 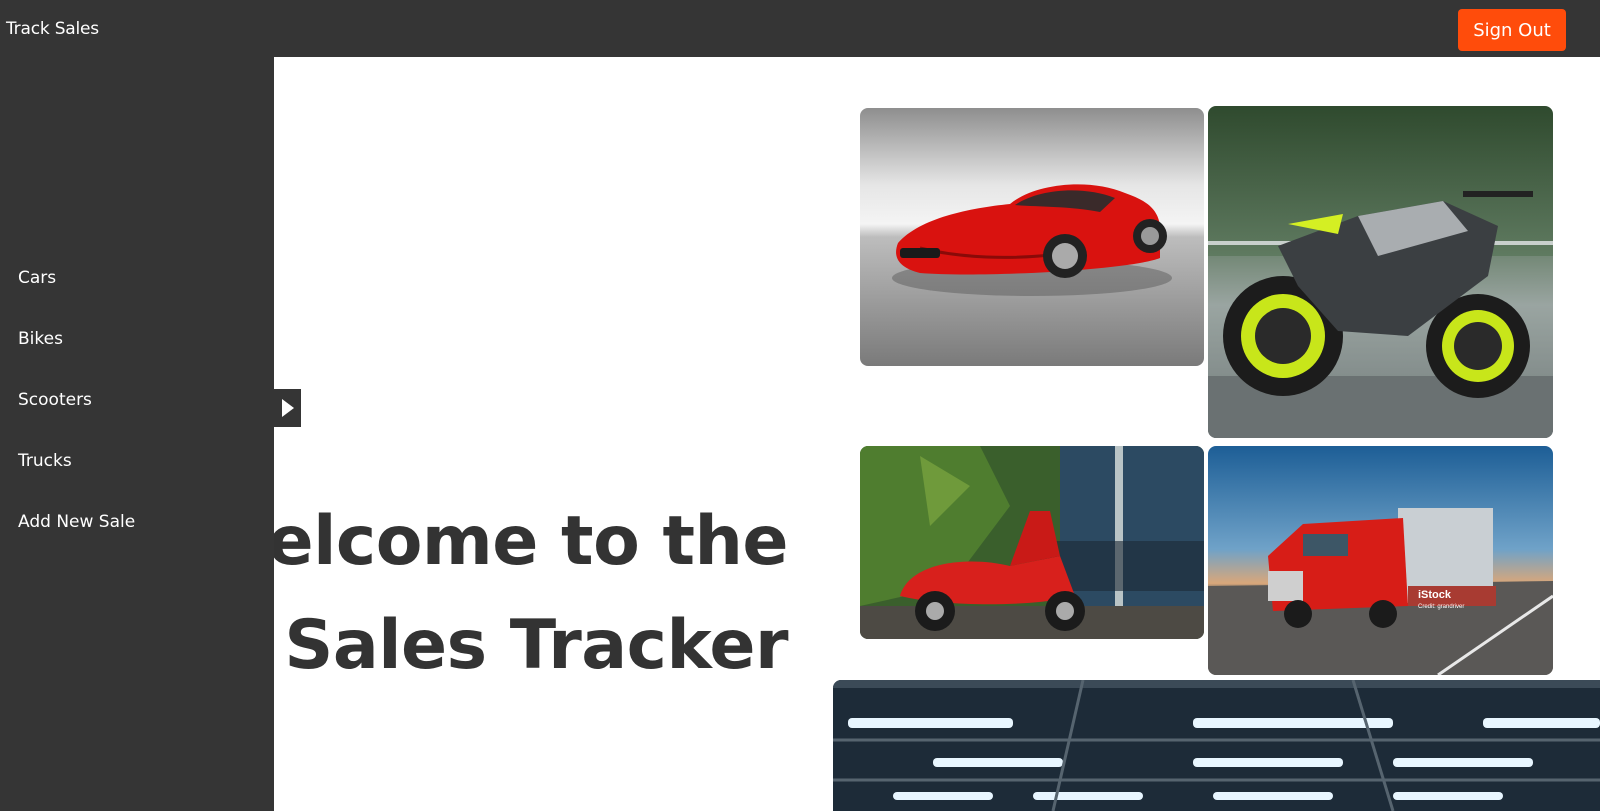 I want to click on sidebar-item-scooters: Scooters, so click(x=55, y=400).